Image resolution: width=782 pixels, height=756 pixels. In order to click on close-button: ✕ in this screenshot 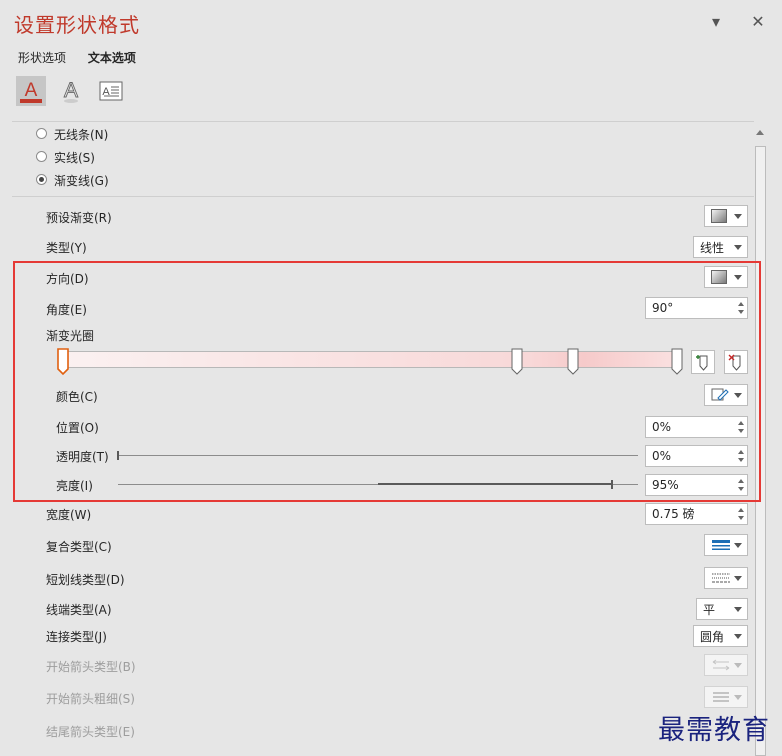, I will do `click(758, 22)`.